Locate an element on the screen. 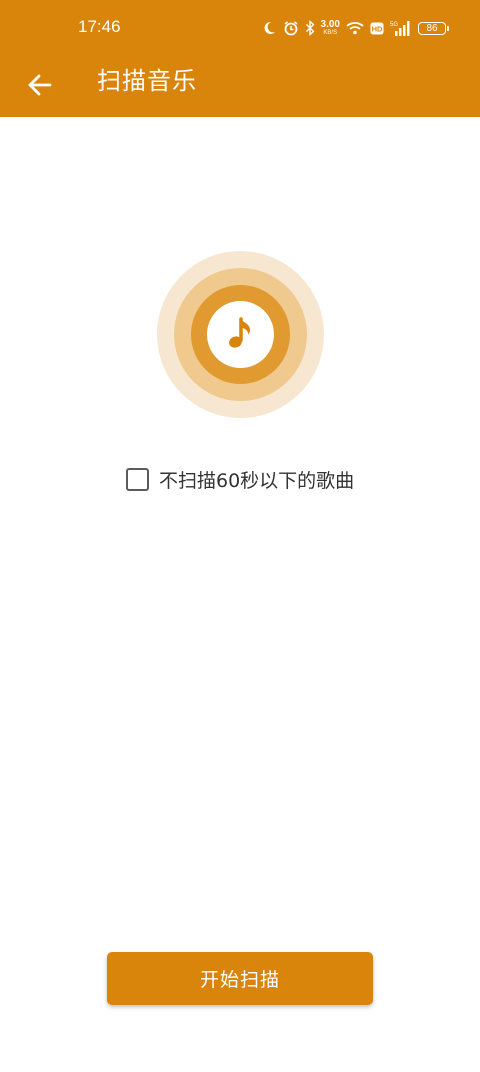  alarm-icon is located at coordinates (291, 28).